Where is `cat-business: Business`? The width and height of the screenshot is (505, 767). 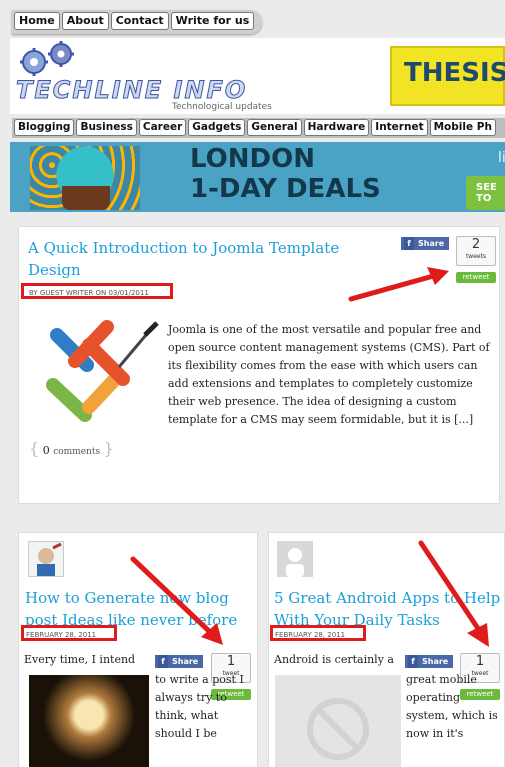
cat-business: Business is located at coordinates (106, 127).